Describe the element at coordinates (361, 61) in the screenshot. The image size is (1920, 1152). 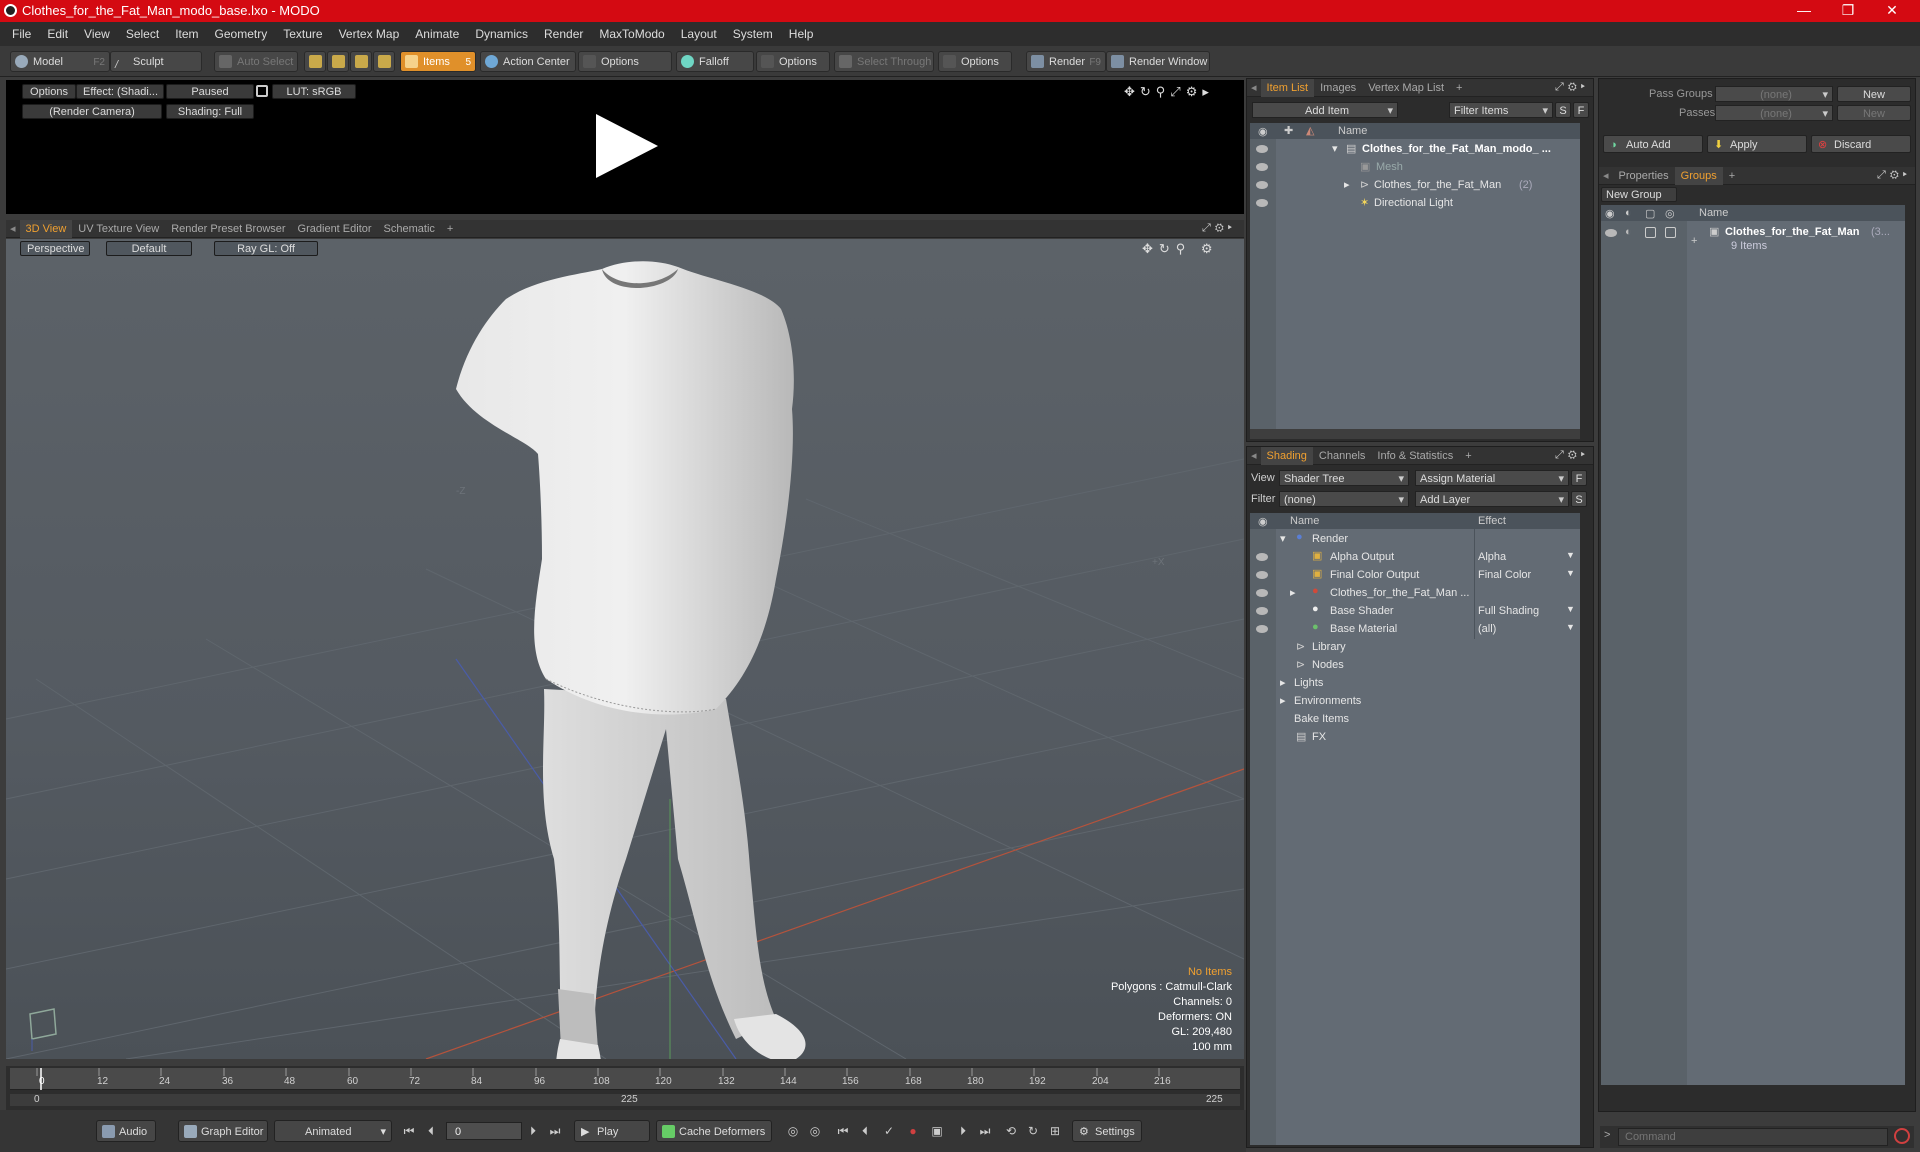
I see `polygons-mode-button` at that location.